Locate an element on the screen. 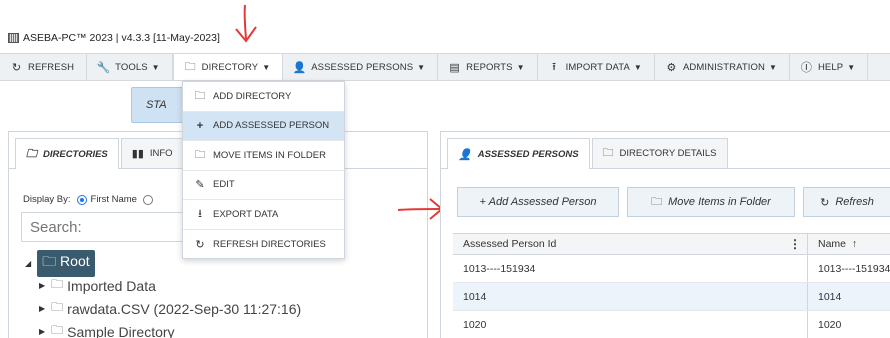 This screenshot has height=338, width=890. menu-item-label: EXPORT DATA is located at coordinates (246, 214).